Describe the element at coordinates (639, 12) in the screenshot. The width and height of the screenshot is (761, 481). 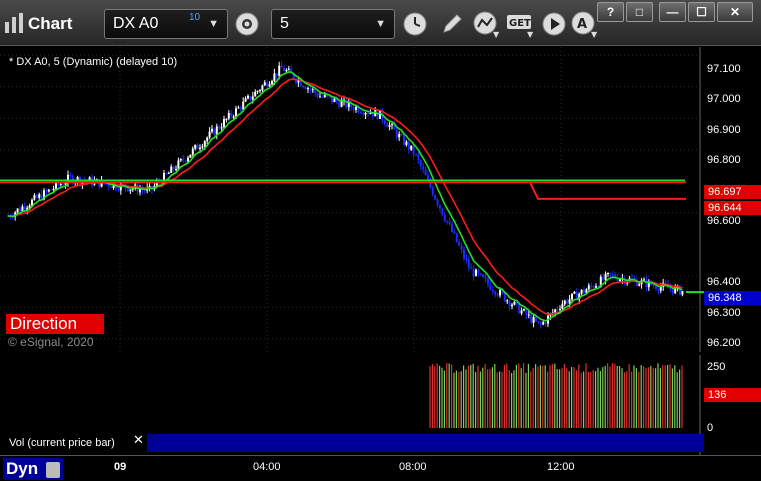
I see `restore-button: □` at that location.